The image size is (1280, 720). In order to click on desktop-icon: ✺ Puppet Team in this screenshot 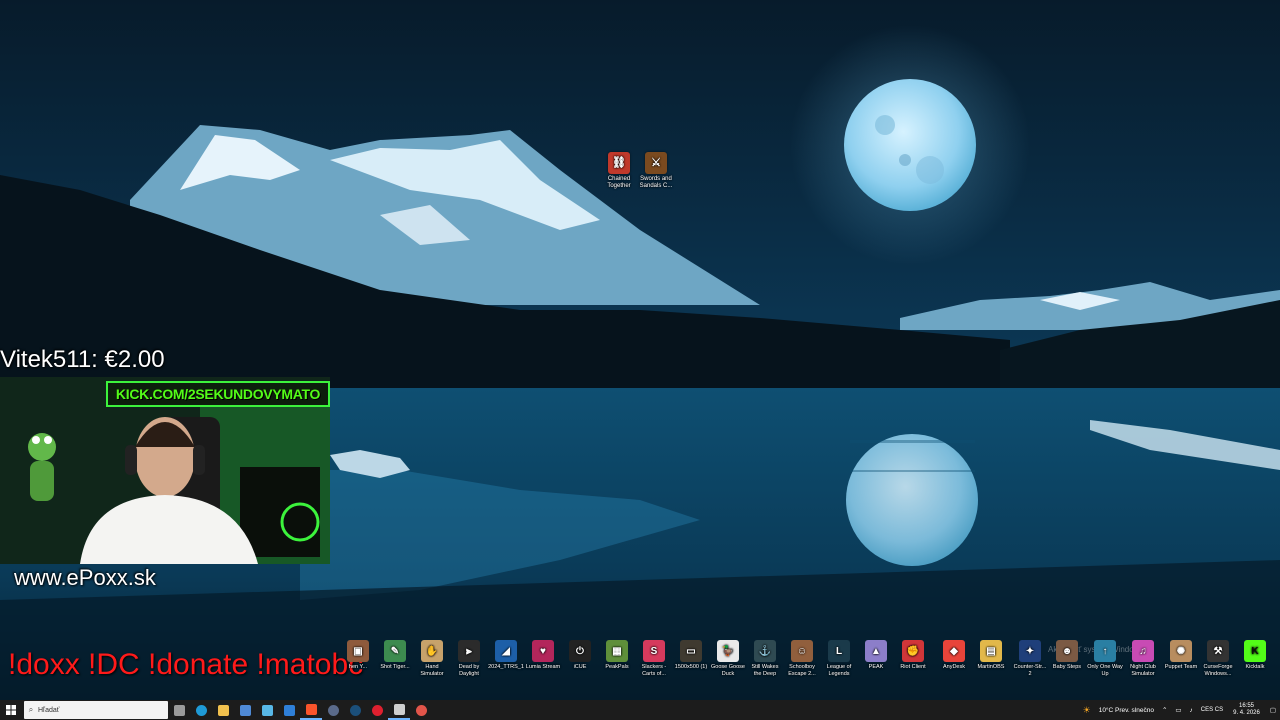, I will do `click(1181, 655)`.